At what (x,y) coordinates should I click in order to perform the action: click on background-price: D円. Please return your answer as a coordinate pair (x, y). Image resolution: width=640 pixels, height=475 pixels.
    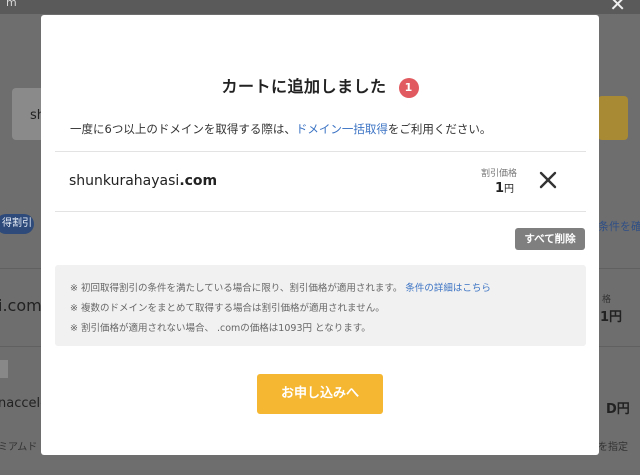
    Looking at the image, I should click on (618, 409).